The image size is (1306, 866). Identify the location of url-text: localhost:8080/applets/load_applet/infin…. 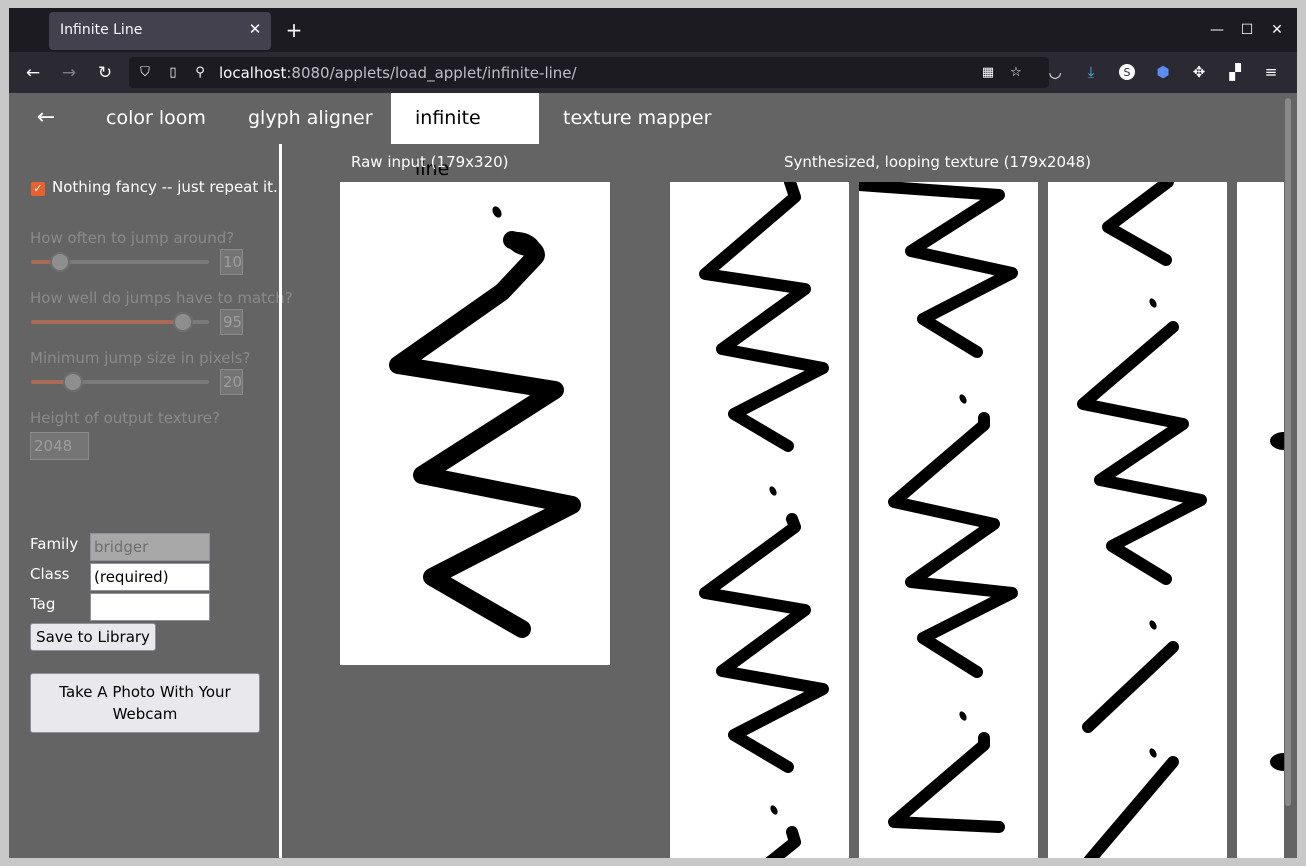
(398, 73).